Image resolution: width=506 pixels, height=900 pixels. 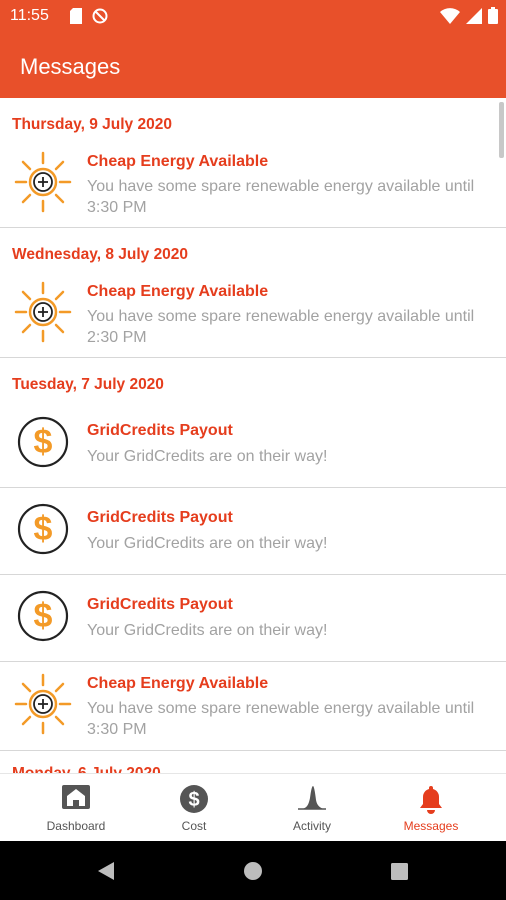 I want to click on do-not-disturb-icon, so click(x=100, y=16).